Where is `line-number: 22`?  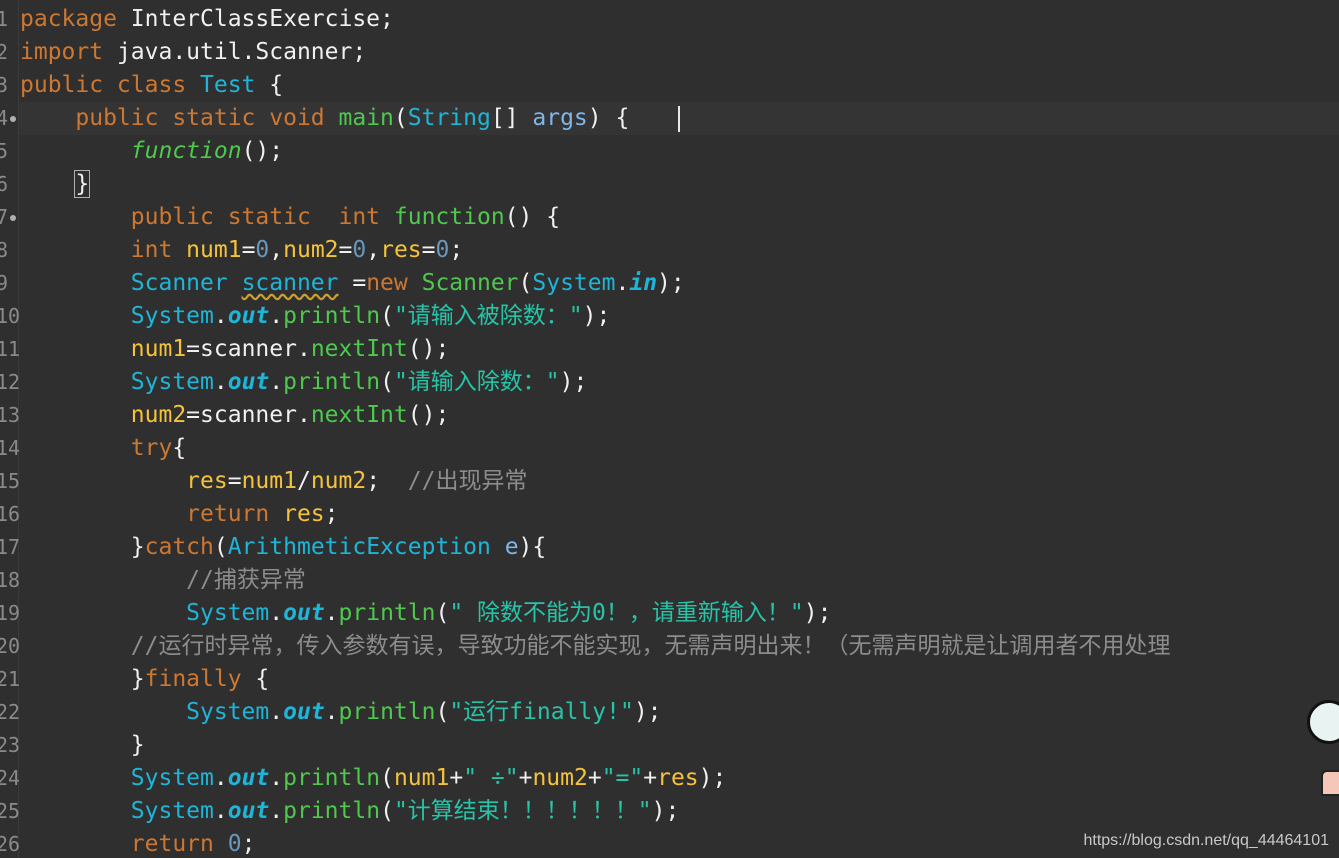
line-number: 22 is located at coordinates (10, 712).